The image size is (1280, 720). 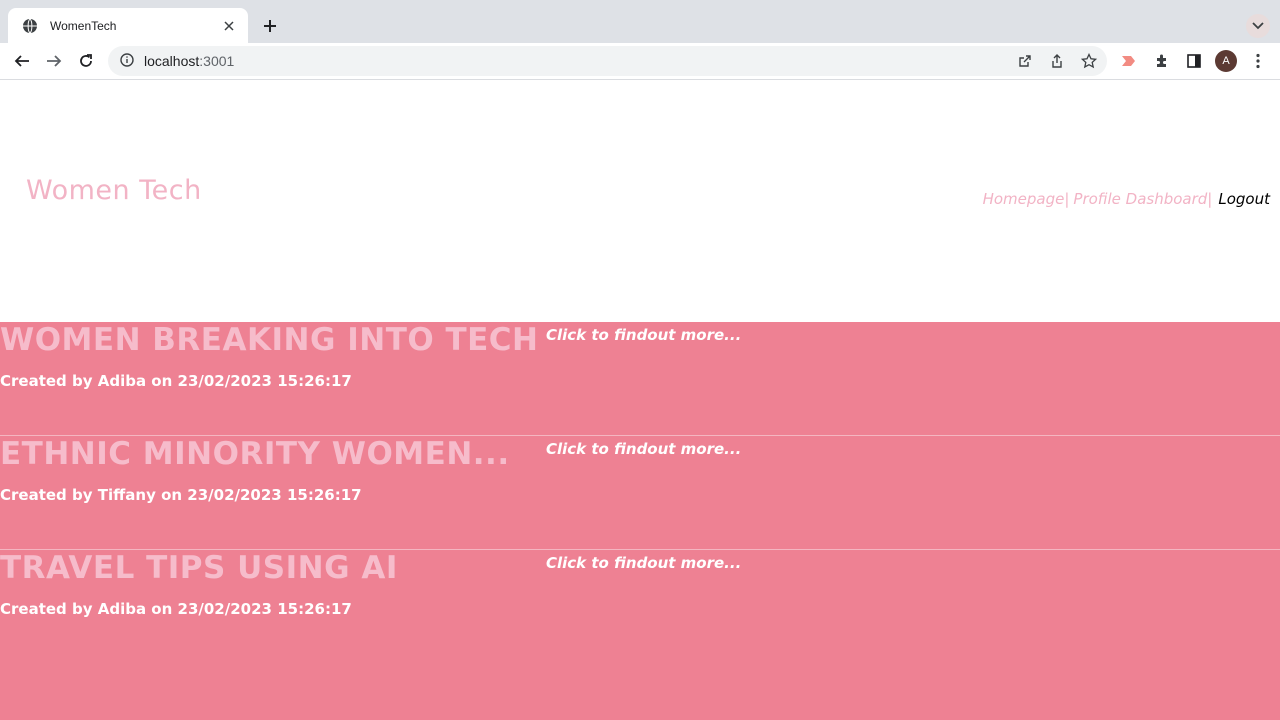 What do you see at coordinates (114, 190) in the screenshot?
I see `site-brand: Women Tech` at bounding box center [114, 190].